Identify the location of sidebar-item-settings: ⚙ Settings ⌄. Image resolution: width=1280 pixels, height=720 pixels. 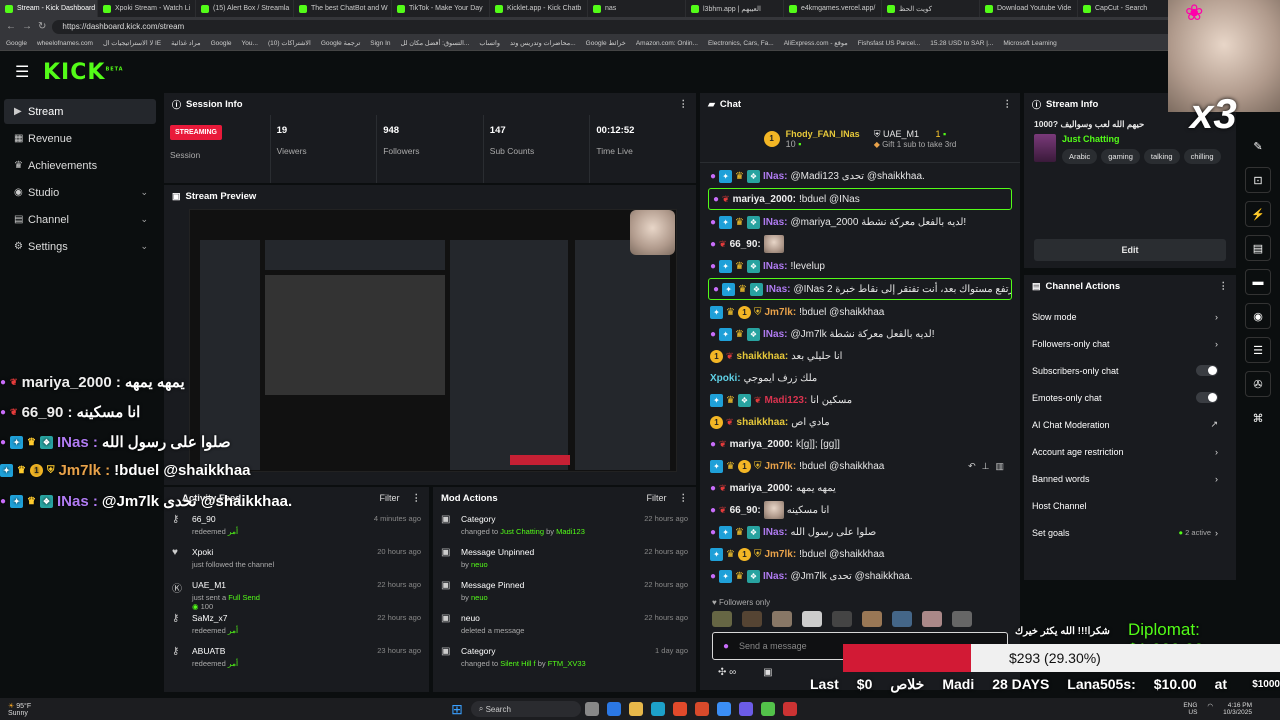
(80, 246).